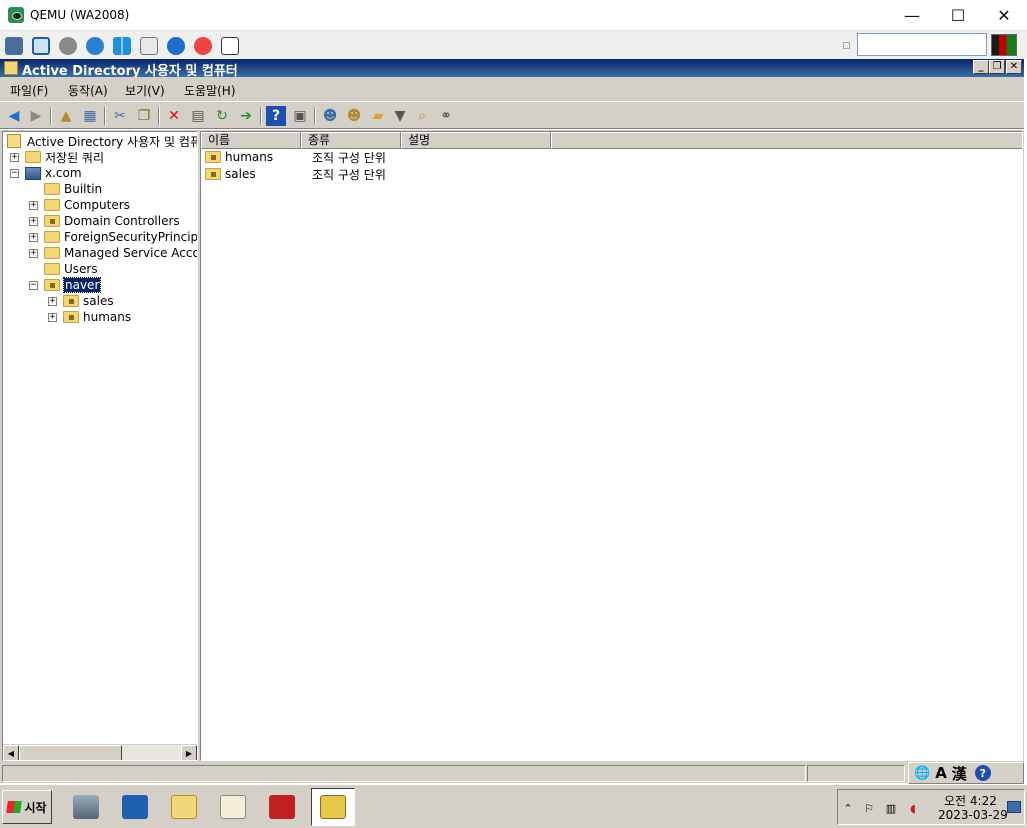 This screenshot has width=1027, height=828. What do you see at coordinates (198, 116) in the screenshot?
I see `properties-icon: ▤` at bounding box center [198, 116].